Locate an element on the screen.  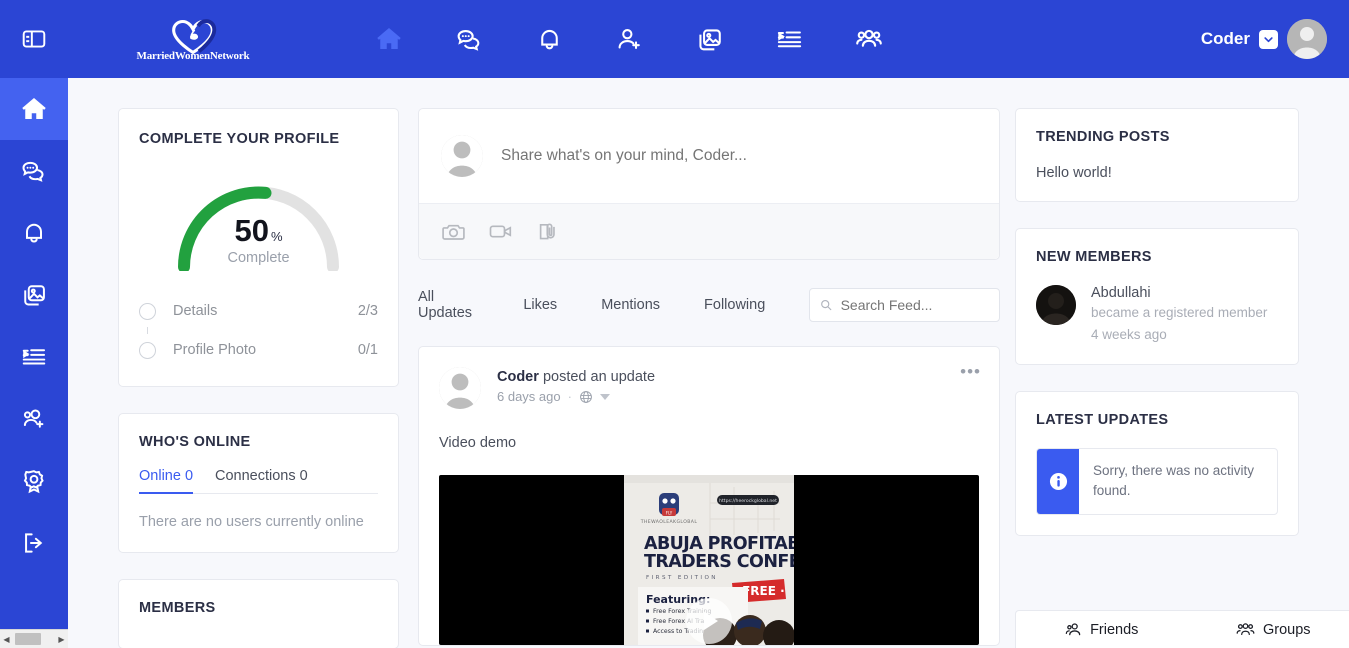
card-title: NEW MEMBERS is located at coordinates (1094, 257).